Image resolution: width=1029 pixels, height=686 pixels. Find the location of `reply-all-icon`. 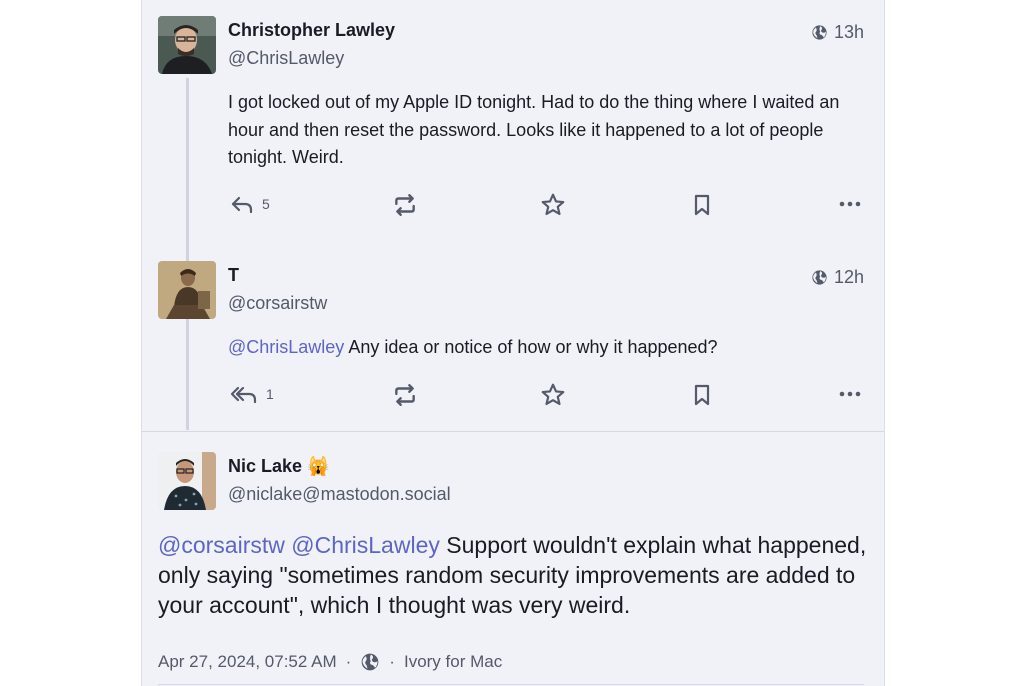

reply-all-icon is located at coordinates (244, 394).